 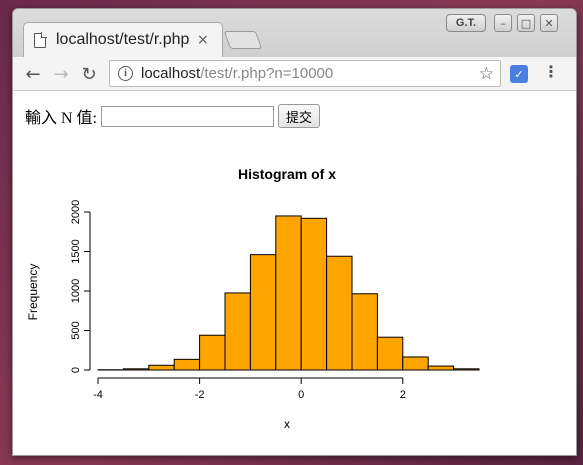 What do you see at coordinates (76, 330) in the screenshot?
I see `y-tick-label: 500` at bounding box center [76, 330].